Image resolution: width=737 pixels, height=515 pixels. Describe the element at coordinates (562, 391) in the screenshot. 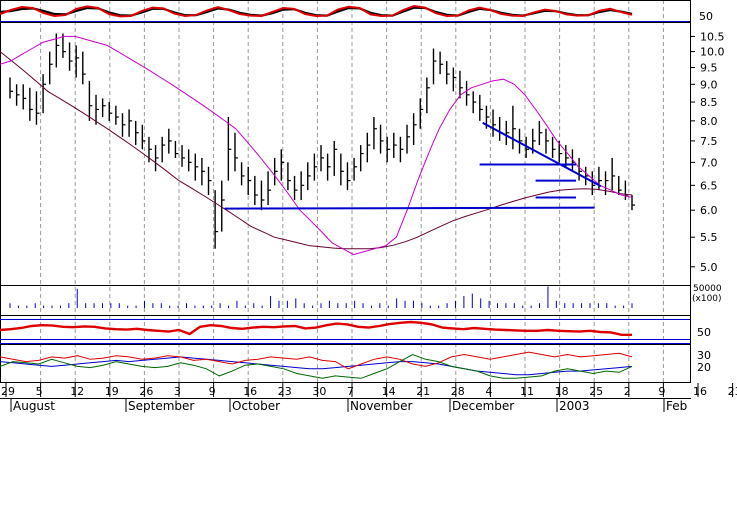

I see `day-label: 18` at that location.